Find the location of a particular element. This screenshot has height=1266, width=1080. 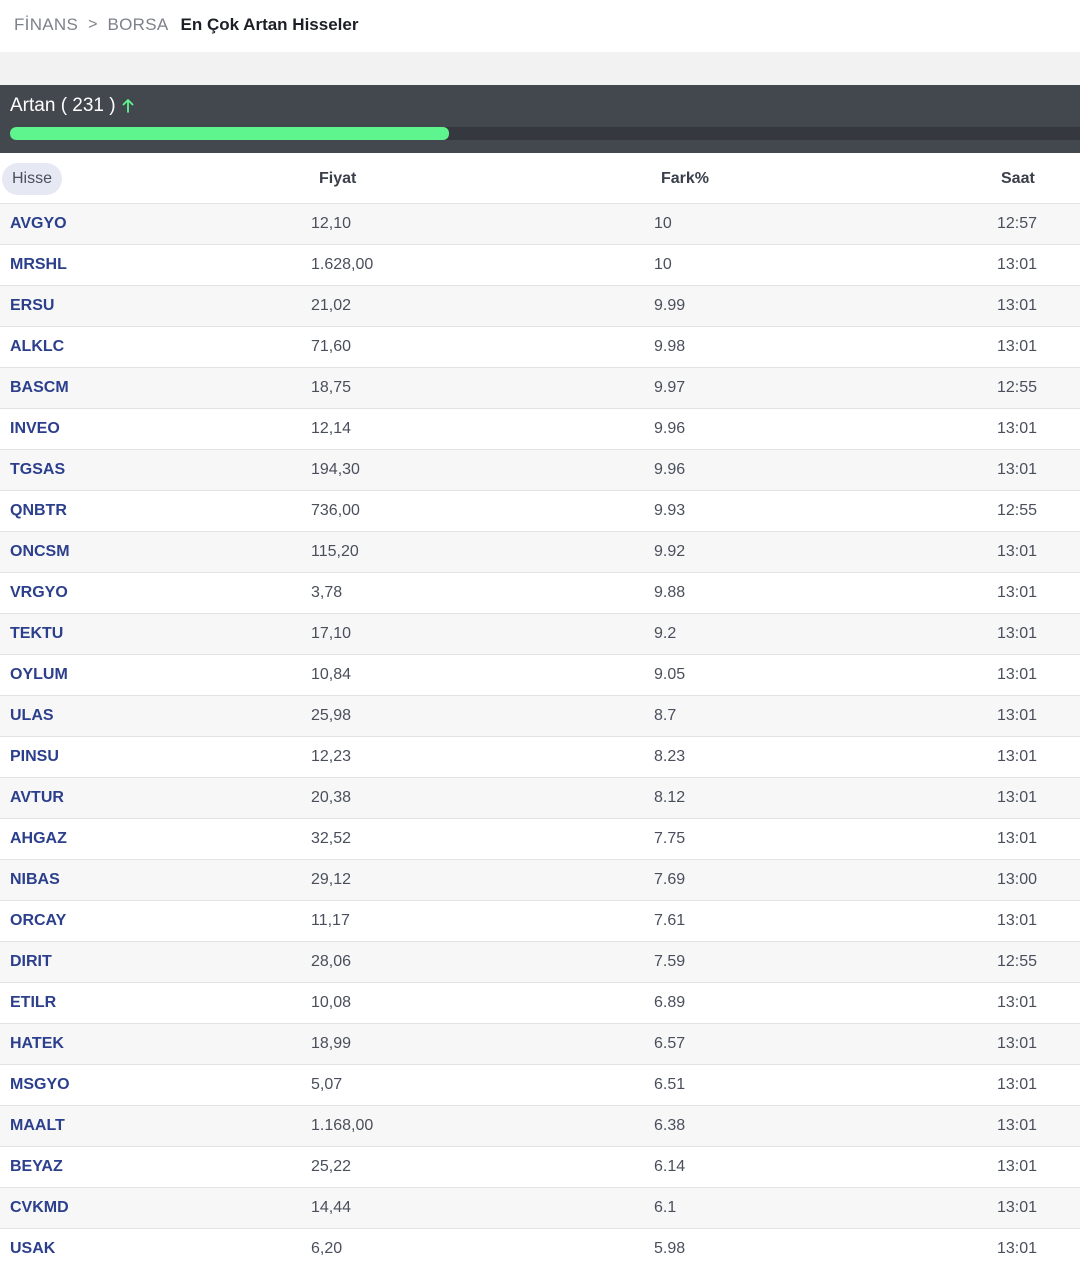

breadcrumb-link-finans: FİNANS is located at coordinates (46, 25).